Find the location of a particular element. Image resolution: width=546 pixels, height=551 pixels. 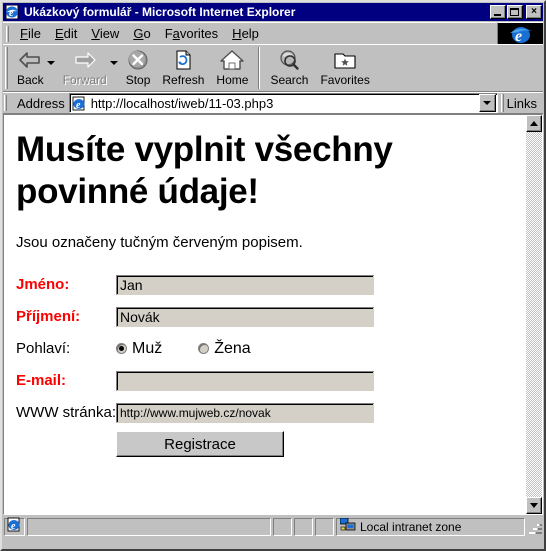

ie-doc-icon: e is located at coordinates (14, 527).